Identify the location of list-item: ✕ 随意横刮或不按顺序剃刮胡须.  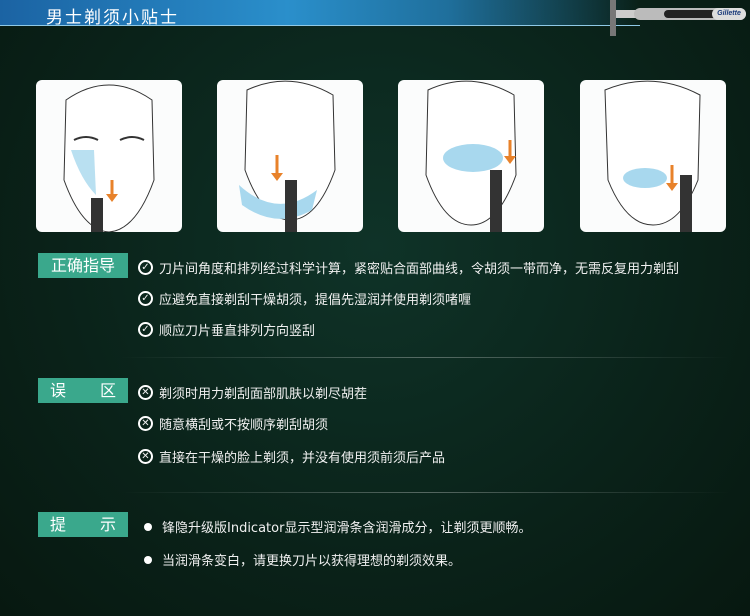
(233, 423).